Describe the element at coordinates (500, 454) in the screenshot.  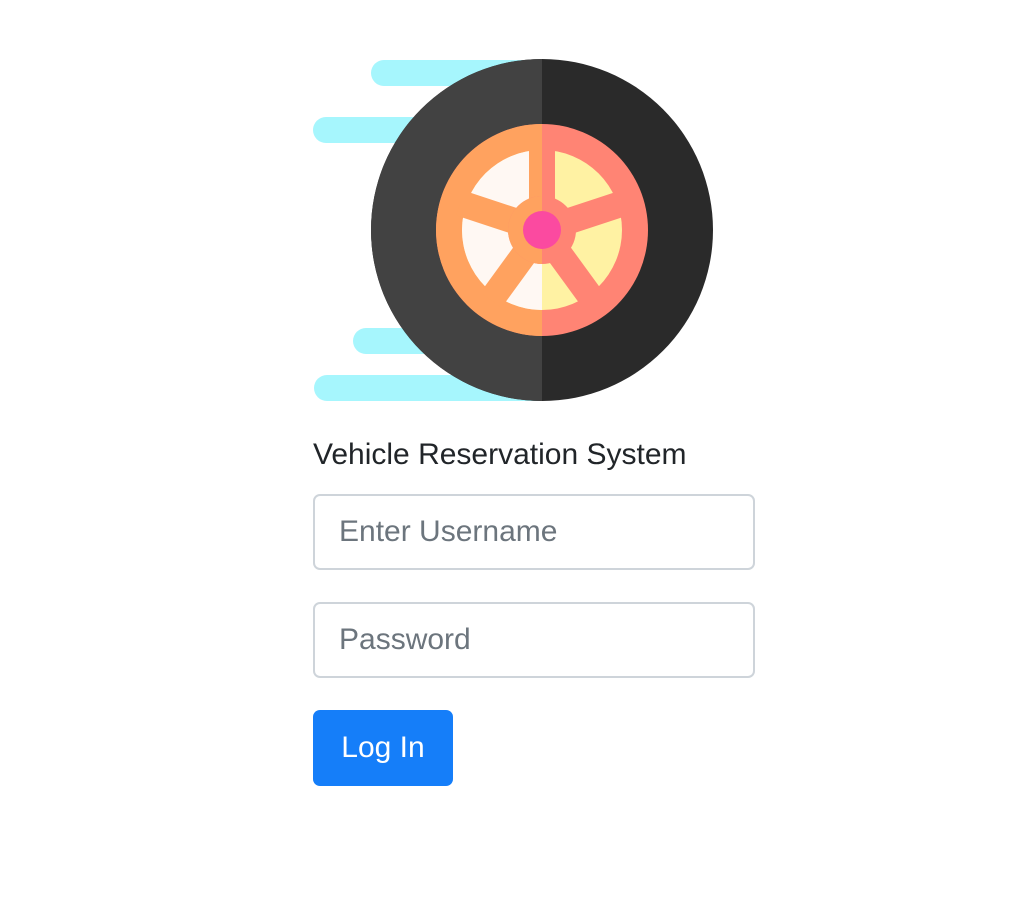
I see `app-title: Vehicle Reservation System` at that location.